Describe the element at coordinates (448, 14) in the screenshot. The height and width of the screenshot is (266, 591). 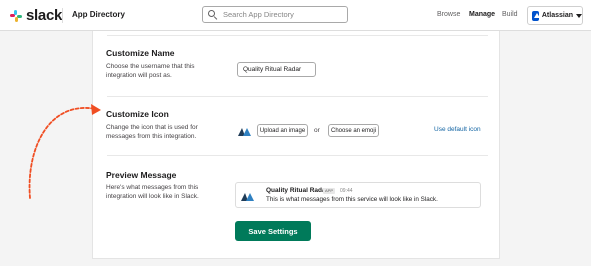
I see `nav-browse: Browse` at that location.